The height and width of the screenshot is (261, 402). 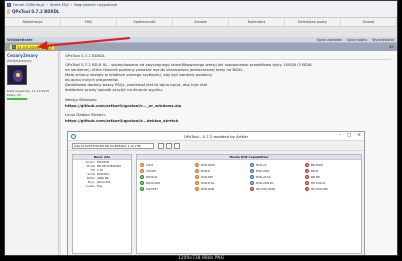 What do you see at coordinates (313, 22) in the screenshot?
I see `nav-item-todays-posts: Dzisiejsze posty` at bounding box center [313, 22].